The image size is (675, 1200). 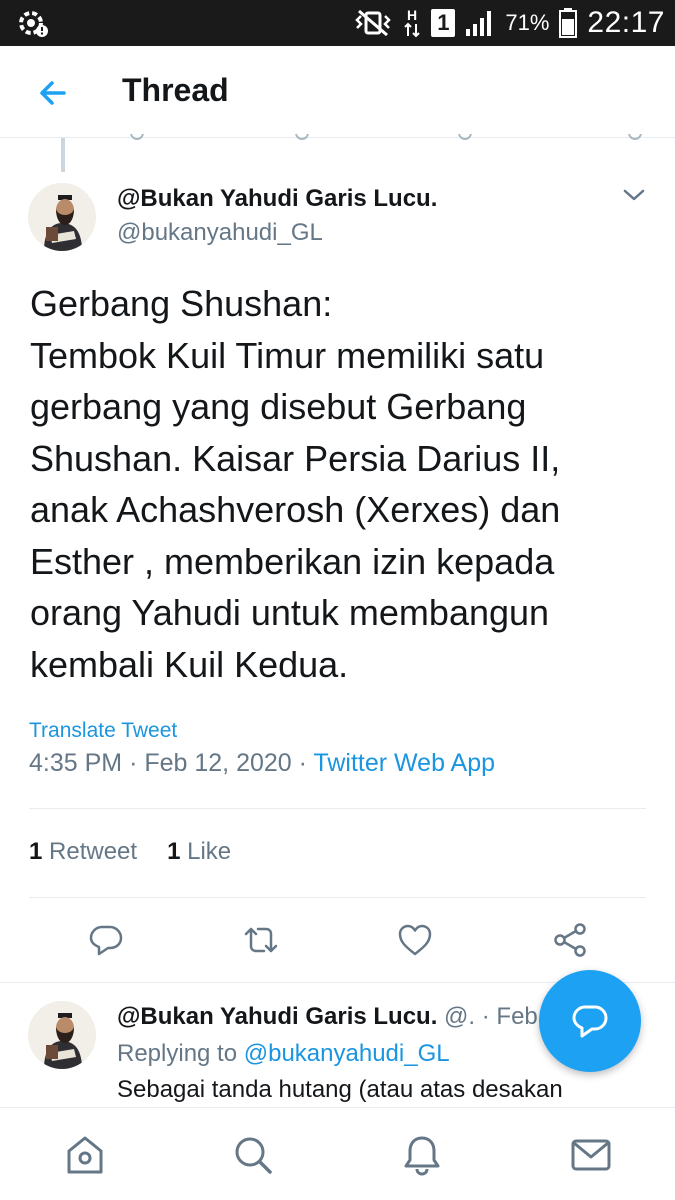 I want to click on tweet-text-line: Gerbang Shushan:, so click(x=181, y=303).